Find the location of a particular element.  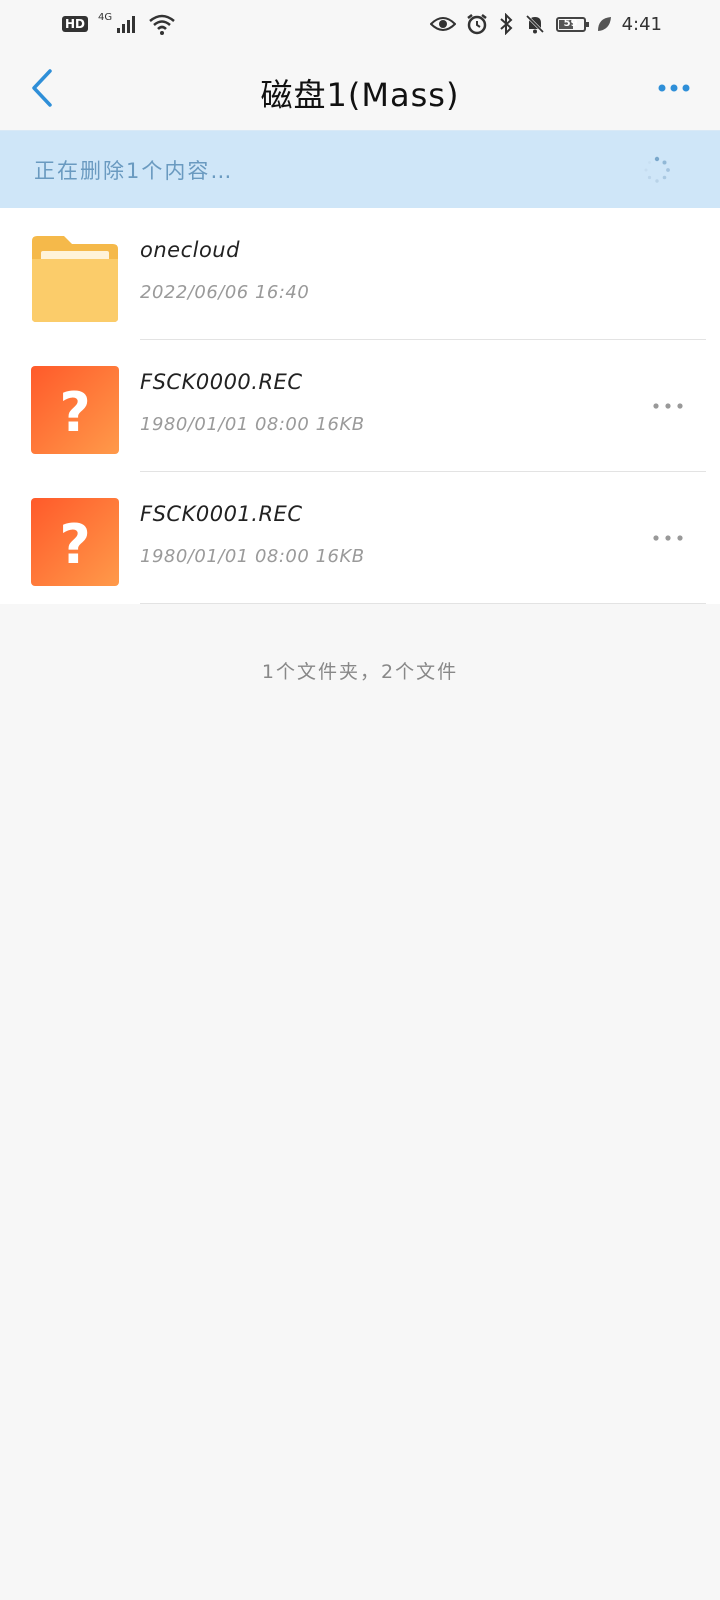

list-item-file: ? FSCK0000.REC 1980/01/01 08:00 16KB is located at coordinates (360, 406).